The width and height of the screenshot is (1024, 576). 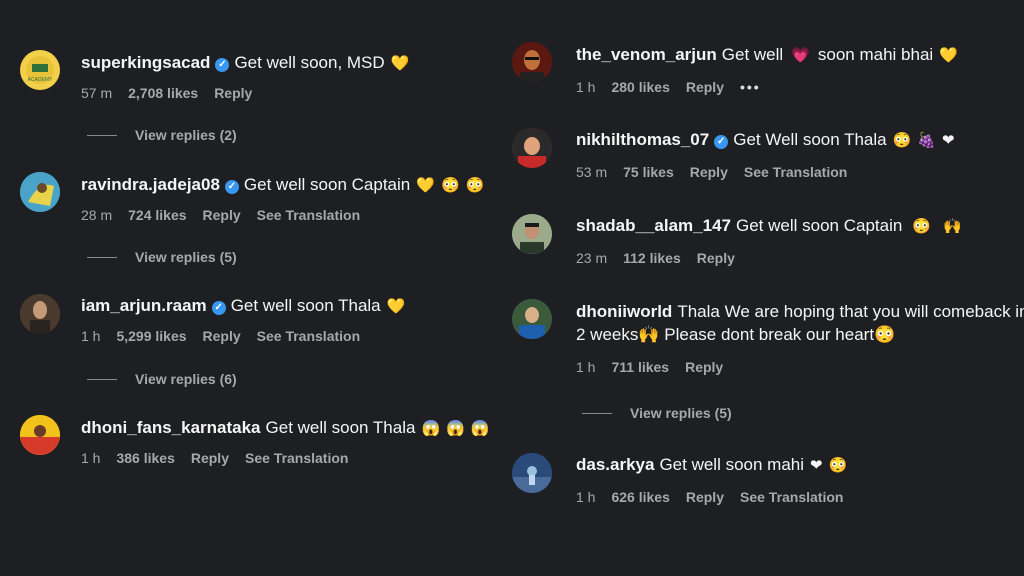 What do you see at coordinates (732, 464) in the screenshot?
I see `comment-text: Get well soon mahi` at bounding box center [732, 464].